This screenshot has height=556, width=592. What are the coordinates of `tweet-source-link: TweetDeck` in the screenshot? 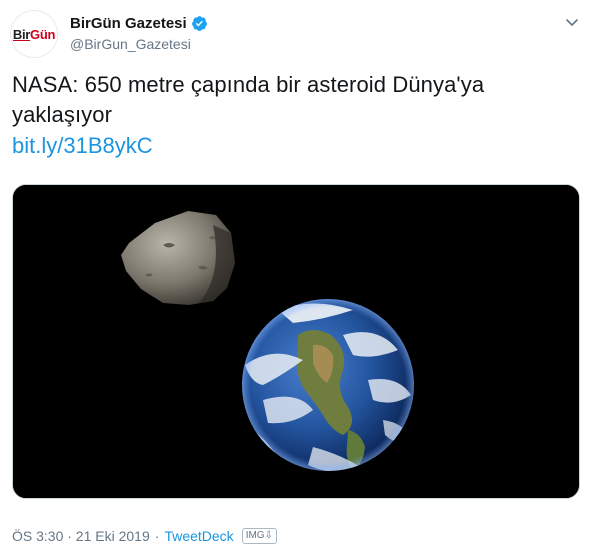 It's located at (198, 536).